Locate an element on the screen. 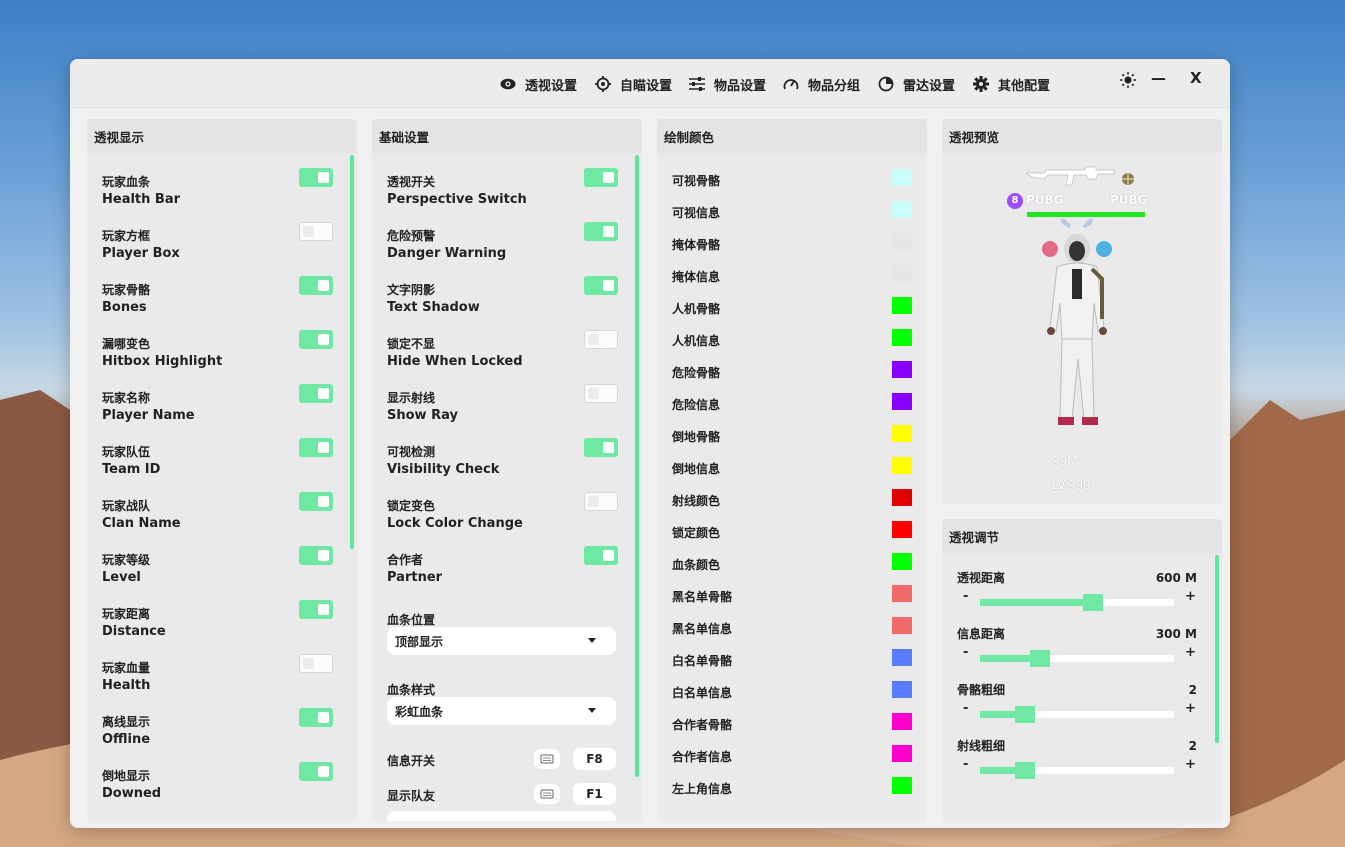 This screenshot has height=847, width=1345. setting-label-en: Health is located at coordinates (126, 685).